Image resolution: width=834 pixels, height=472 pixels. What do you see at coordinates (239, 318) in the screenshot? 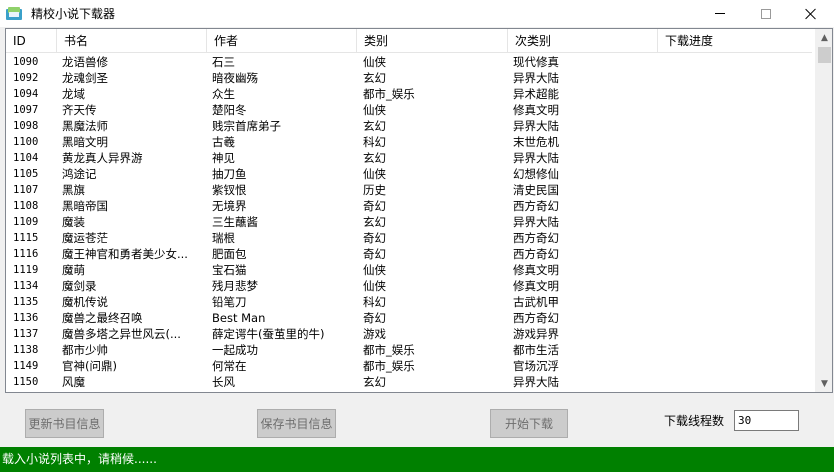
I see `cell-author: Best Man` at bounding box center [239, 318].